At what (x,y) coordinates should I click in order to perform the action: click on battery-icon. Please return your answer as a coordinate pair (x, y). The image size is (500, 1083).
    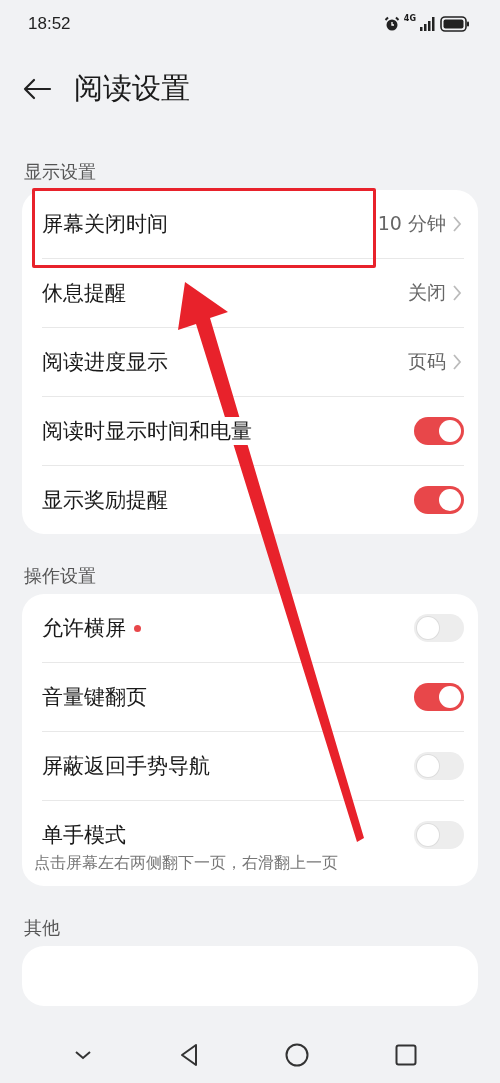
    Looking at the image, I should click on (455, 24).